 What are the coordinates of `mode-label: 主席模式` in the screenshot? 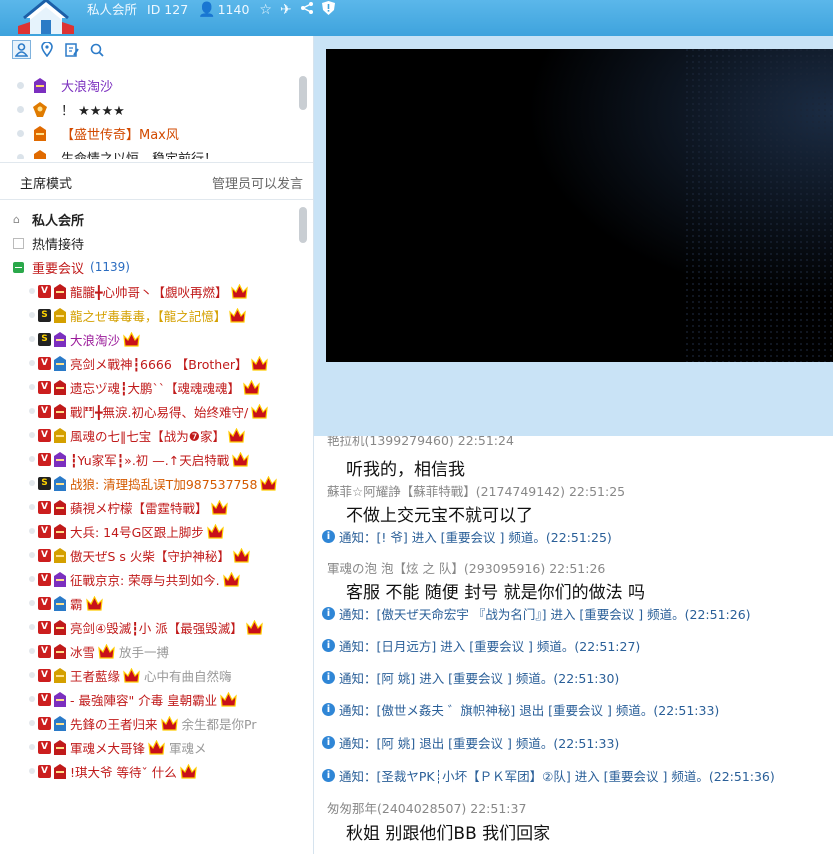 It's located at (46, 182).